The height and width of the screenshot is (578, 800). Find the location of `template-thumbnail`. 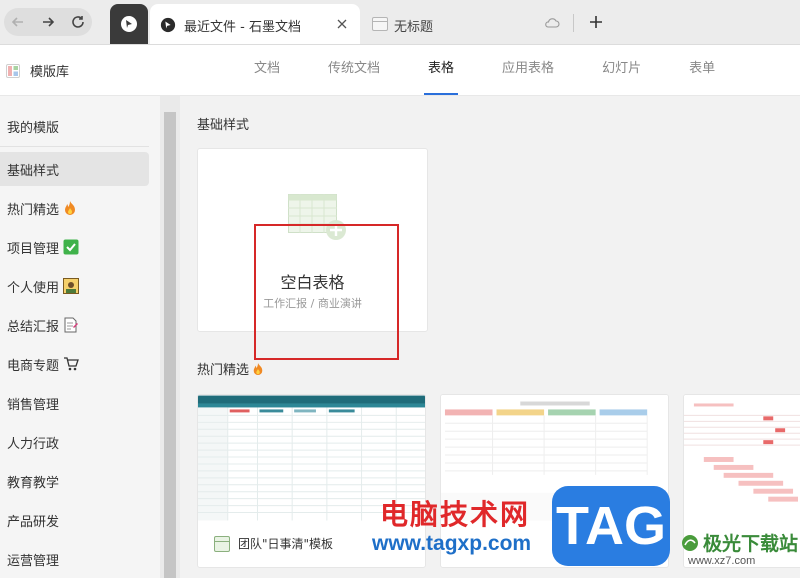

template-thumbnail is located at coordinates (742, 458).